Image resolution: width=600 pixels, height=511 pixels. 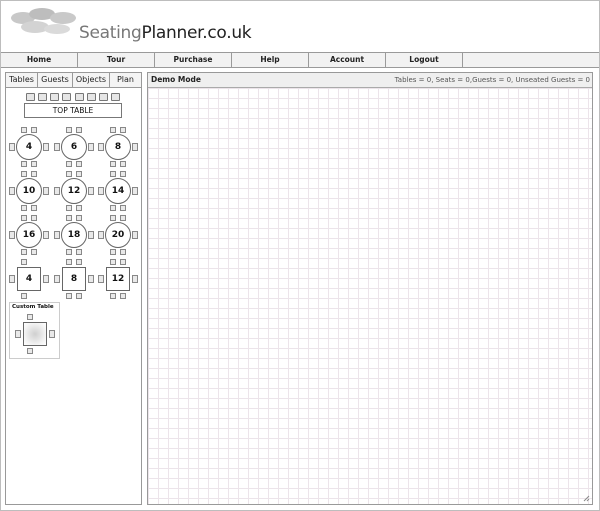 I want to click on logo-text: SeatingPlanner.co.uk, so click(x=165, y=33).